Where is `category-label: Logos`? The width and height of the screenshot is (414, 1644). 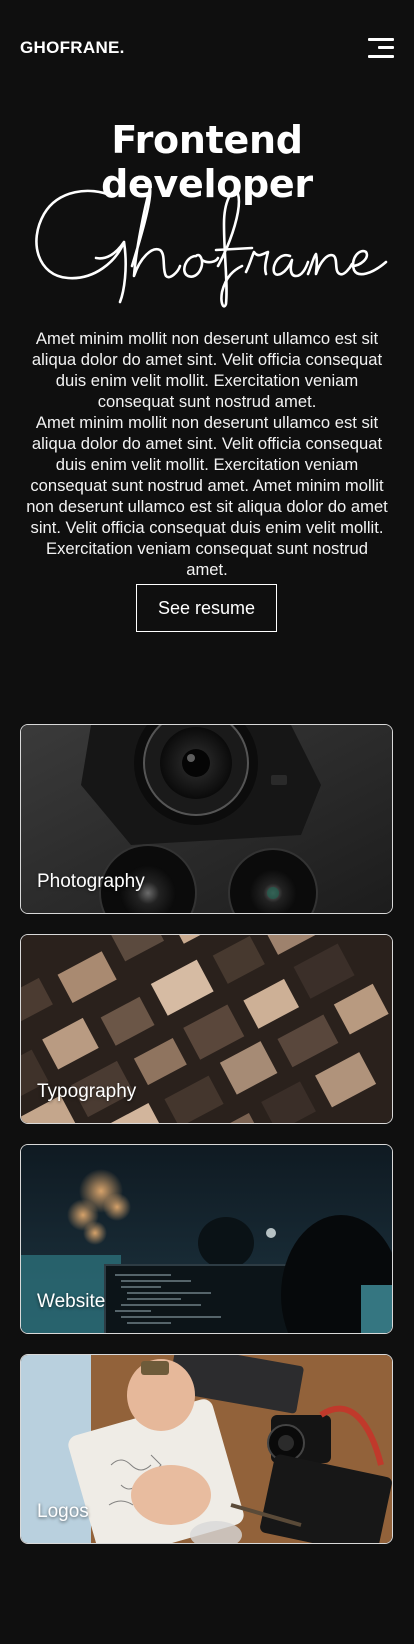
category-label: Logos is located at coordinates (63, 1511).